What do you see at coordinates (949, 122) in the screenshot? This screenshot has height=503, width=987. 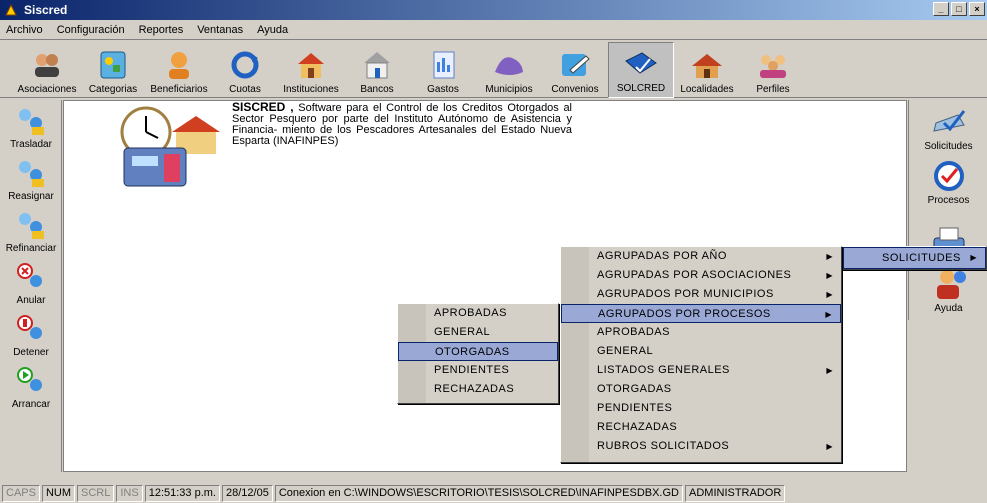 I see `checklist-icon` at bounding box center [949, 122].